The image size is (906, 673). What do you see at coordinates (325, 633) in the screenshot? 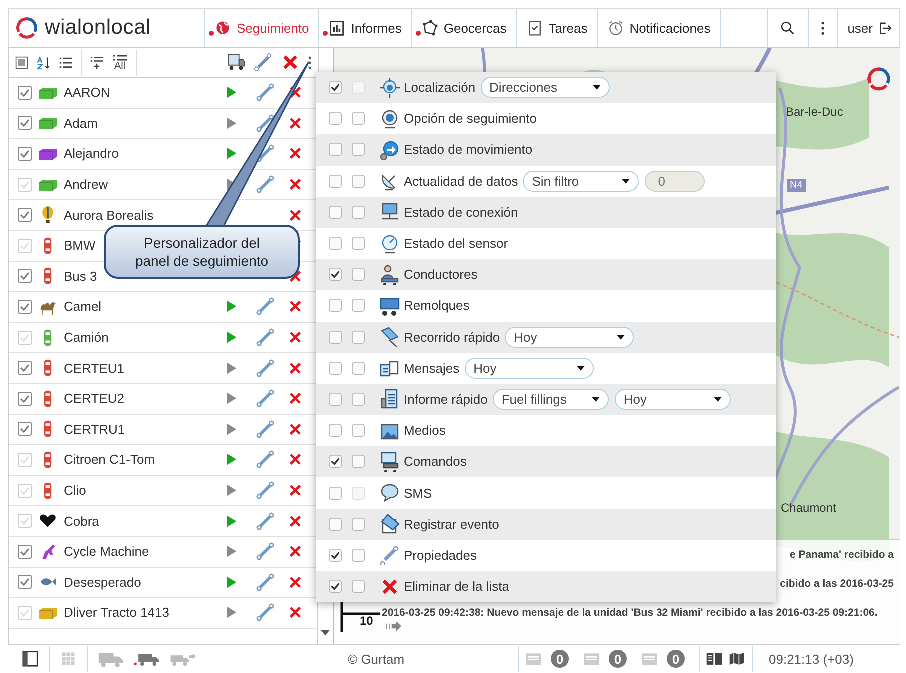
I see `scroll-down-icon` at bounding box center [325, 633].